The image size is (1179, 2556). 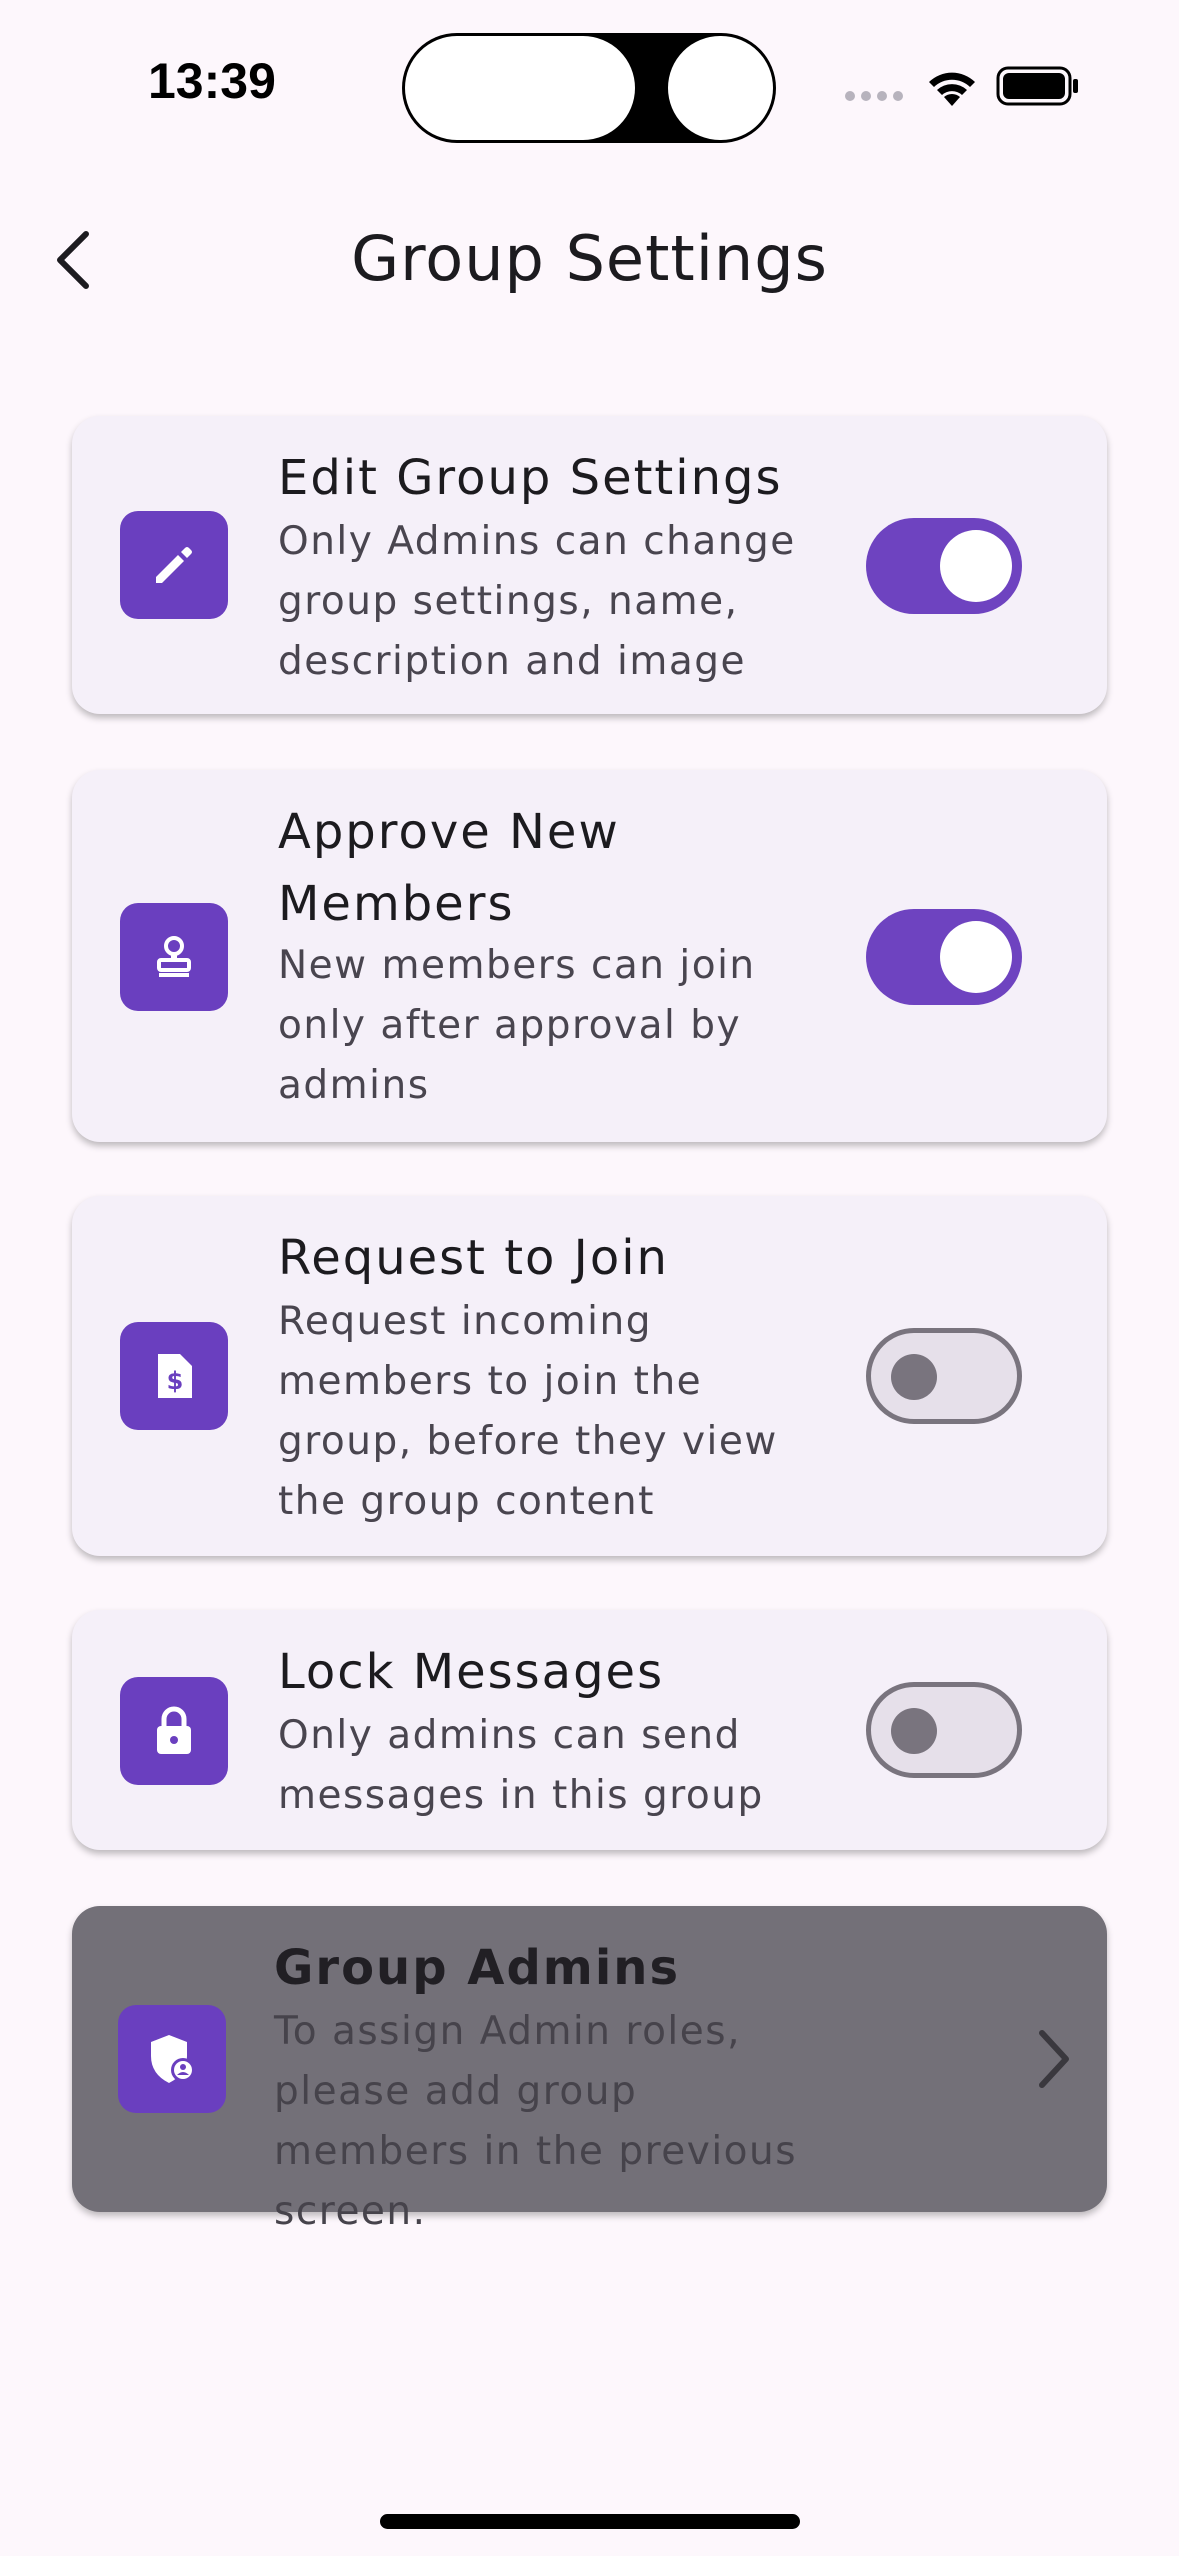 What do you see at coordinates (589, 258) in the screenshot?
I see `page-title: Group Settings` at bounding box center [589, 258].